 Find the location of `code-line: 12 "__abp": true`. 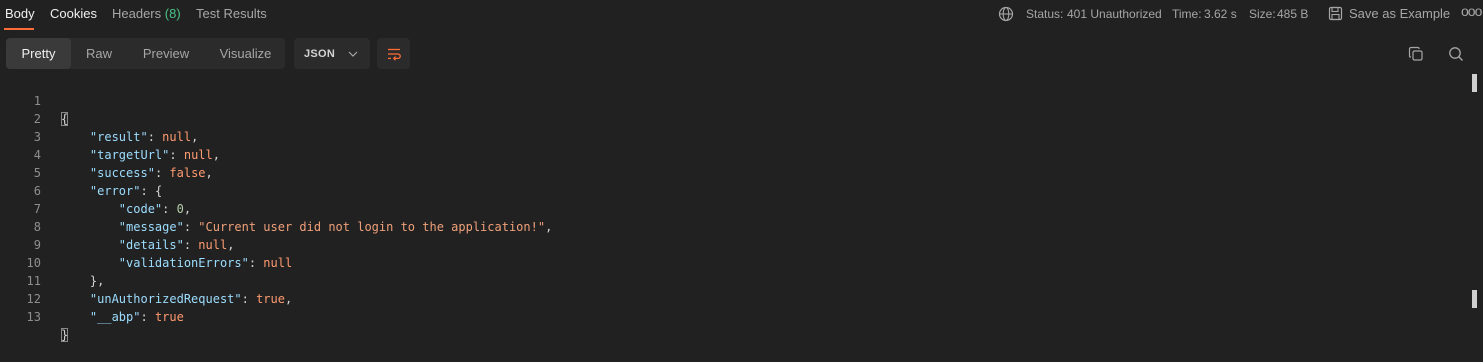

code-line: 12 "__abp": true is located at coordinates (735, 298).